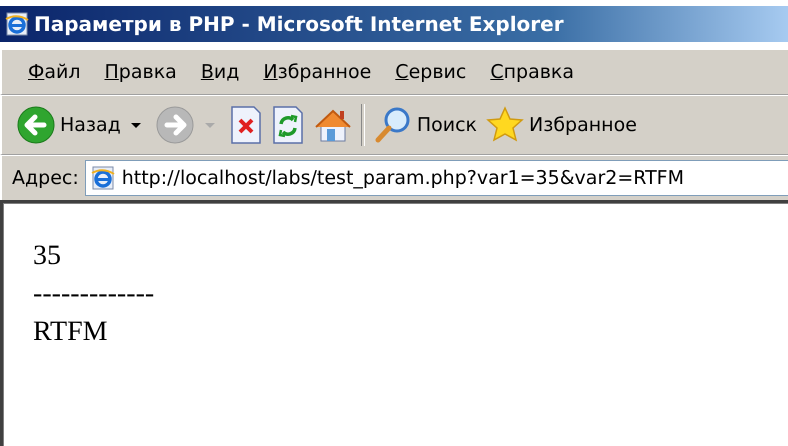 Image resolution: width=788 pixels, height=446 pixels. Describe the element at coordinates (299, 24) in the screenshot. I see `window-title: Параметри в PHP - Microsoft Internet Explorer` at that location.